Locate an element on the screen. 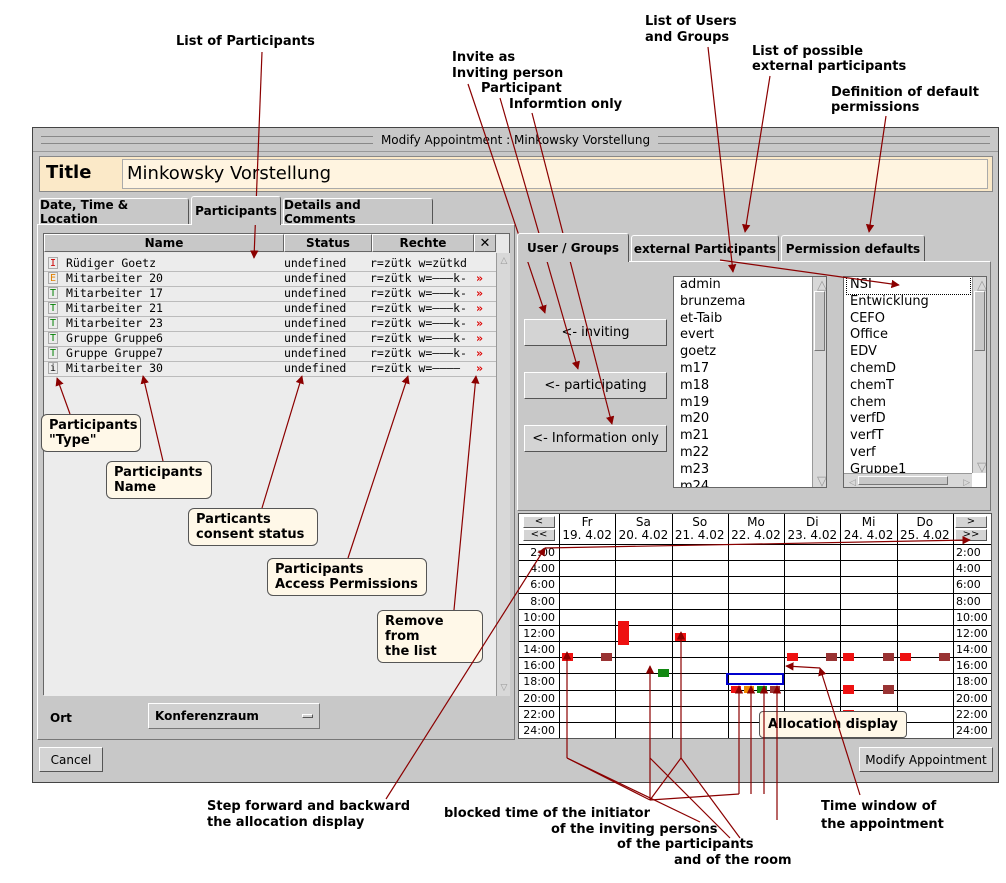 The image size is (1006, 883). participant-status: undefined is located at coordinates (315, 308).